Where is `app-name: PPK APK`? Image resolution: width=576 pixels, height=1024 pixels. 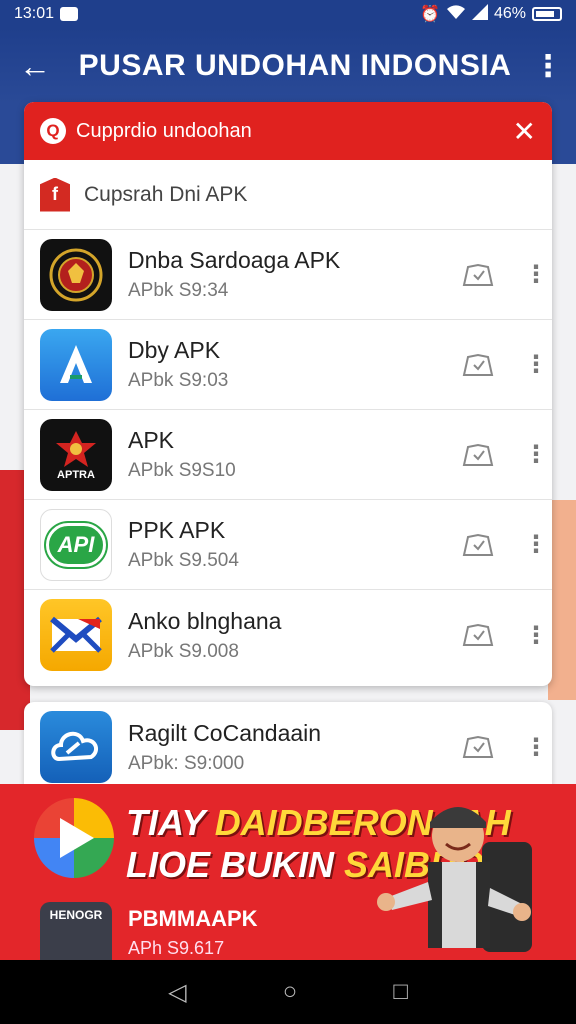 app-name: PPK APK is located at coordinates (177, 530).